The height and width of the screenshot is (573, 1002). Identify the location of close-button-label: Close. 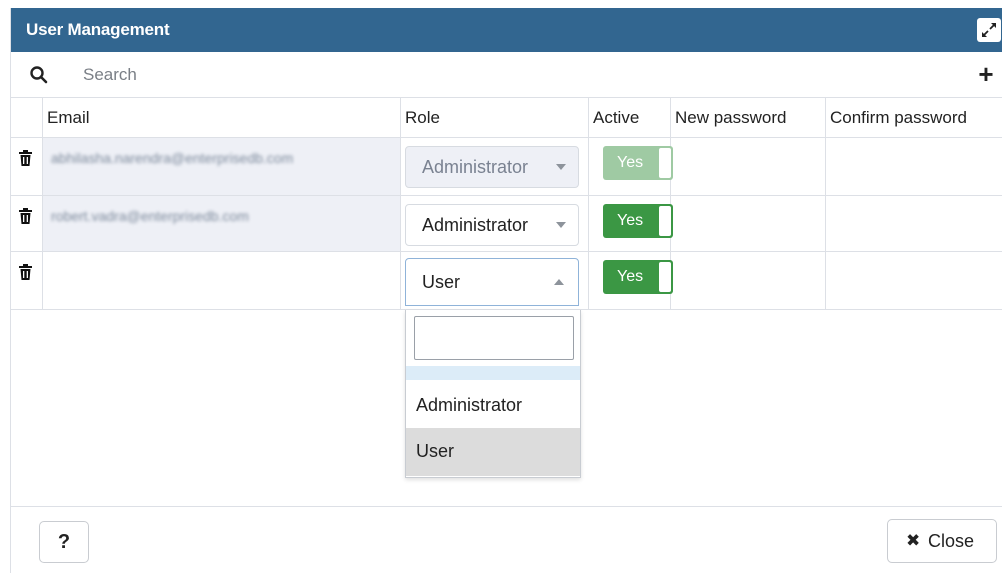
(951, 541).